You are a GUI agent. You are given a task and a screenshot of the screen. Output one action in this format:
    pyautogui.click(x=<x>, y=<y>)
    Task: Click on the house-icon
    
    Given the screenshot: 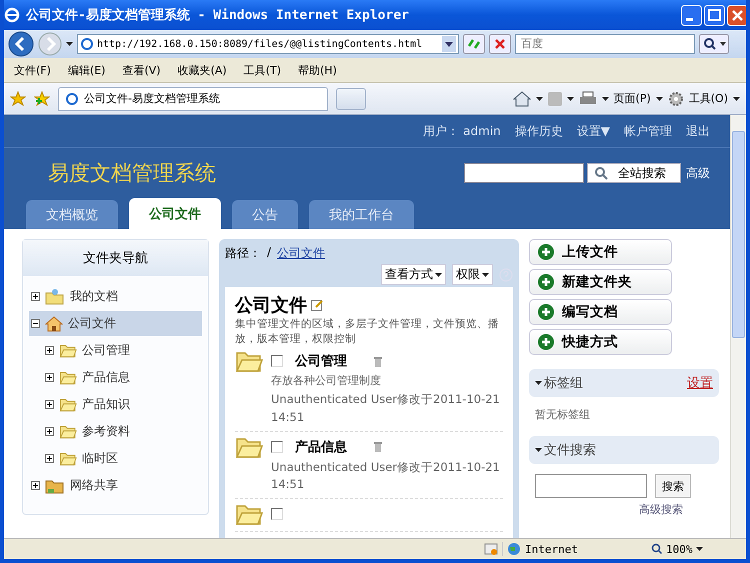 What is the action you would take?
    pyautogui.click(x=54, y=324)
    